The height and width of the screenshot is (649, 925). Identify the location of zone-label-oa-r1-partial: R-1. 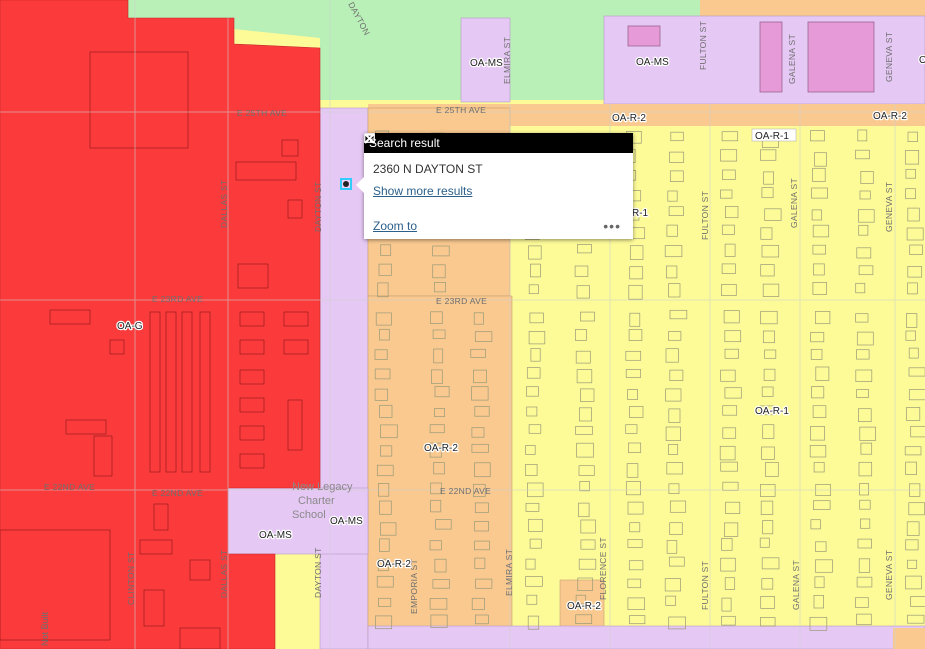
(640, 213).